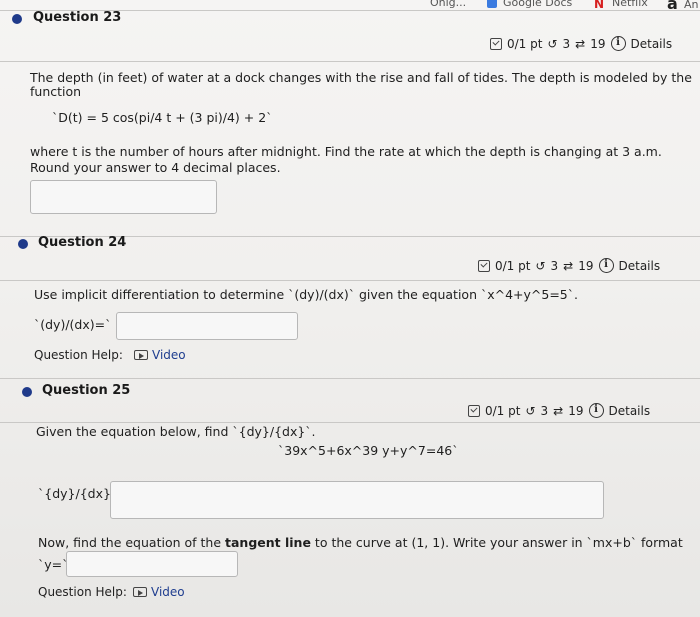  What do you see at coordinates (566, 43) in the screenshot?
I see `question-23-tries: 3` at bounding box center [566, 43].